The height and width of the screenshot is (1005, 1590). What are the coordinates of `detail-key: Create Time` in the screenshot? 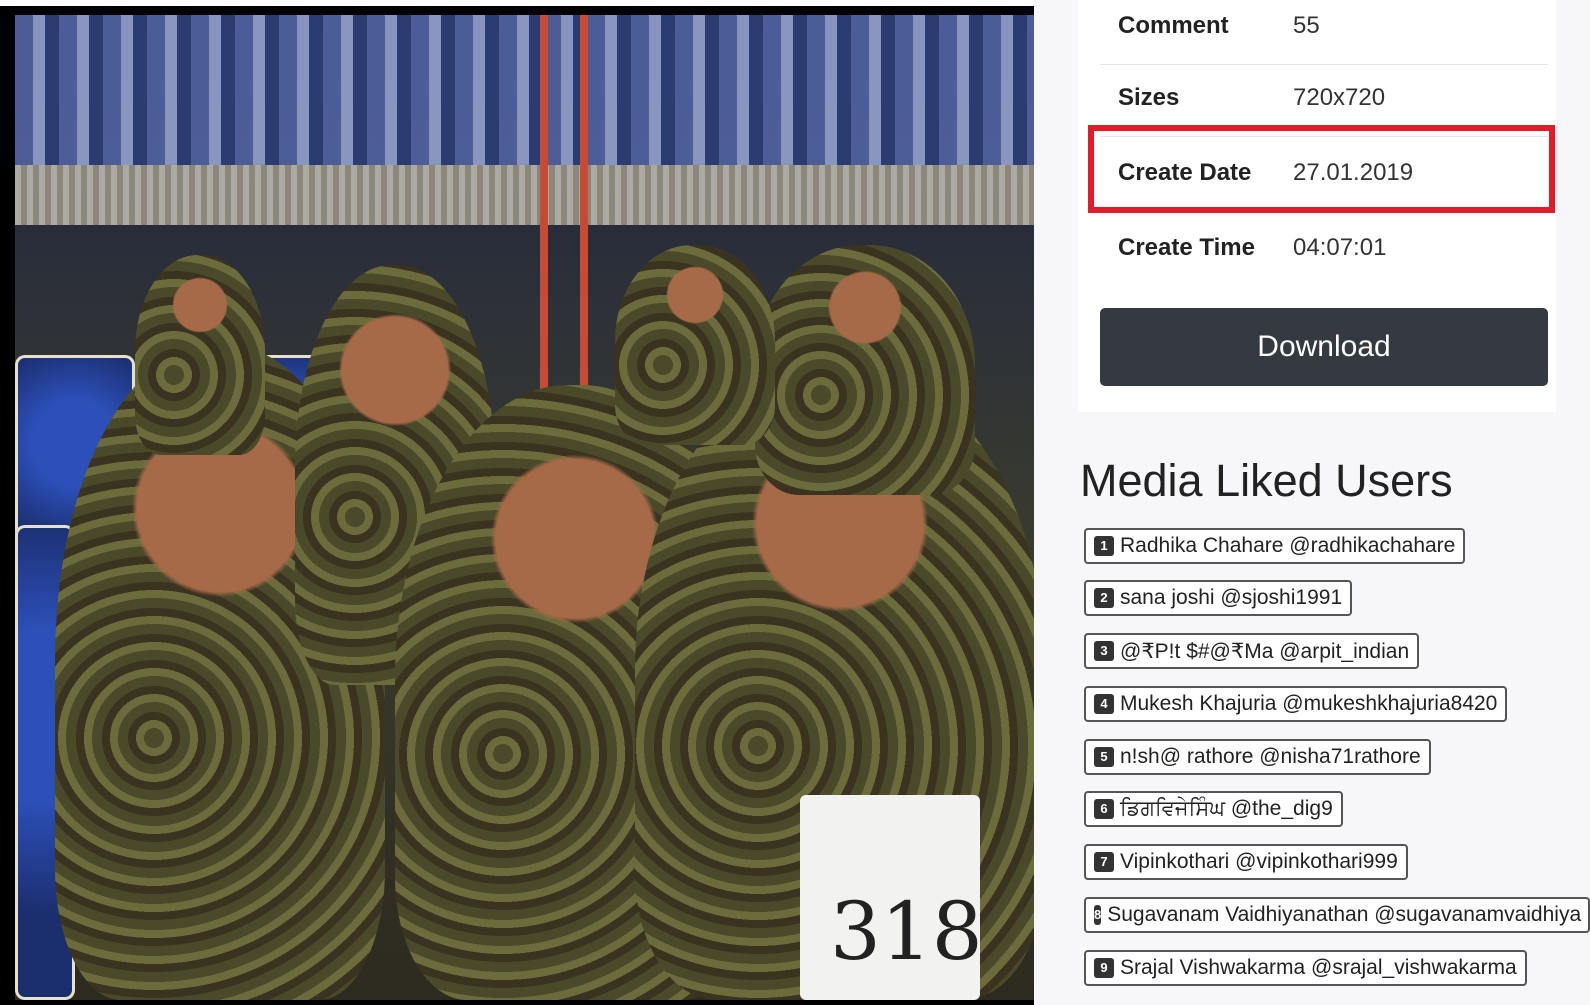 It's located at (1186, 247).